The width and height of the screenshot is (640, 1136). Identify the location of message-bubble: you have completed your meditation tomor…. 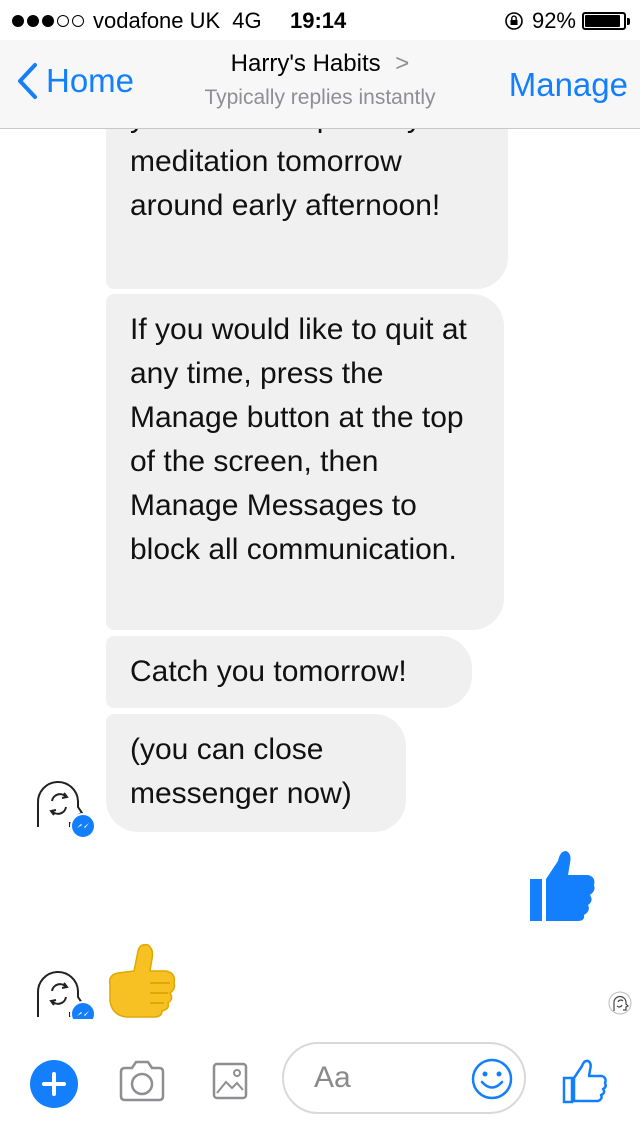
(307, 209).